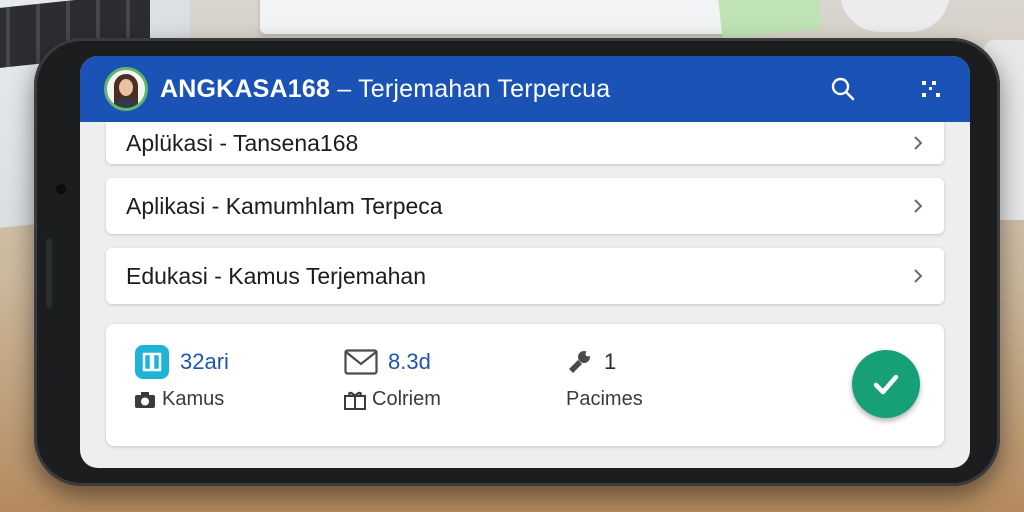 This screenshot has height=512, width=1024. Describe the element at coordinates (495, 17) in the screenshot. I see `background-notebook` at that location.